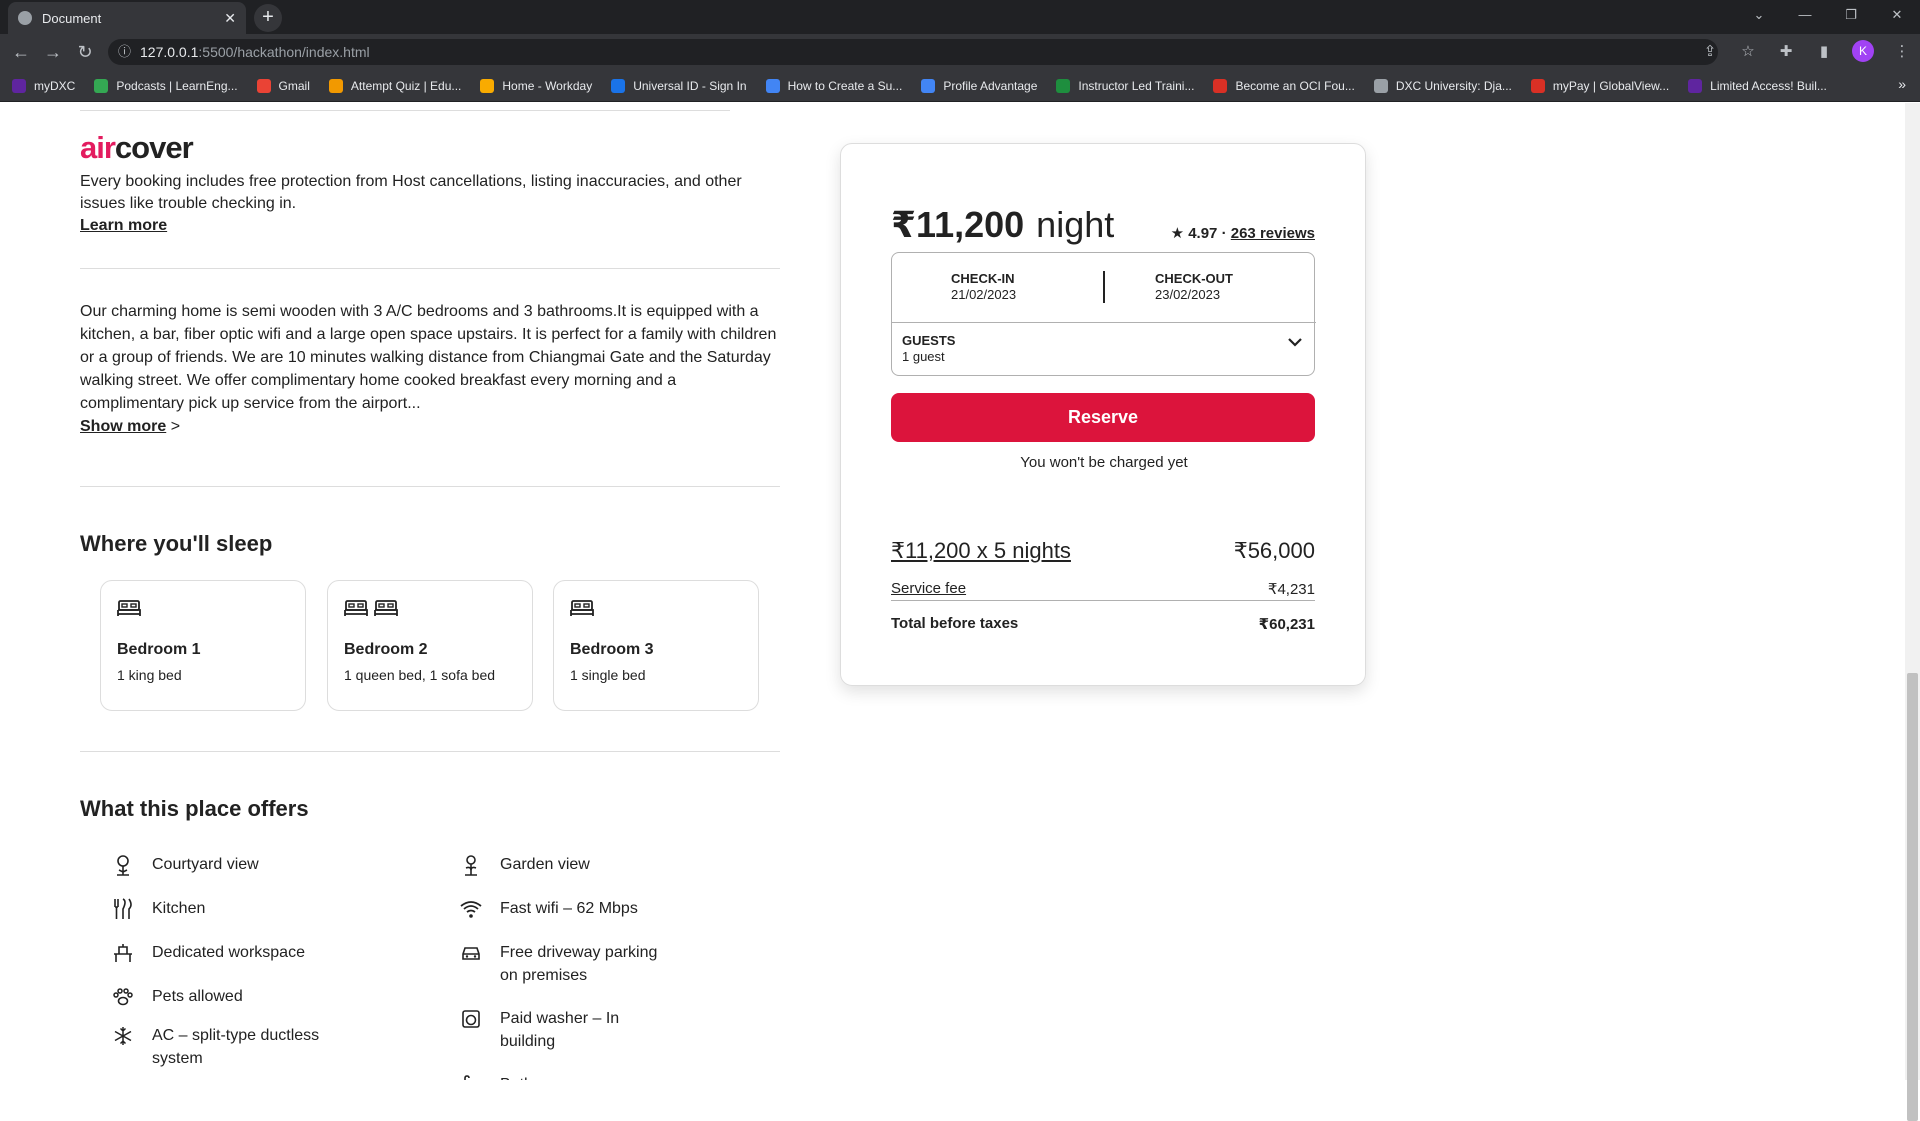  What do you see at coordinates (1103, 417) in the screenshot?
I see `reserve-button: Reserve` at bounding box center [1103, 417].